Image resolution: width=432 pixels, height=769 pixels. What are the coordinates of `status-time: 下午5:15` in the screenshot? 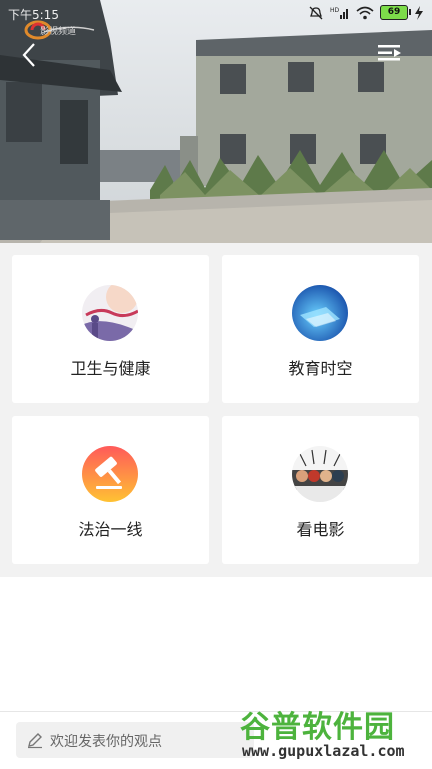 It's located at (33, 15).